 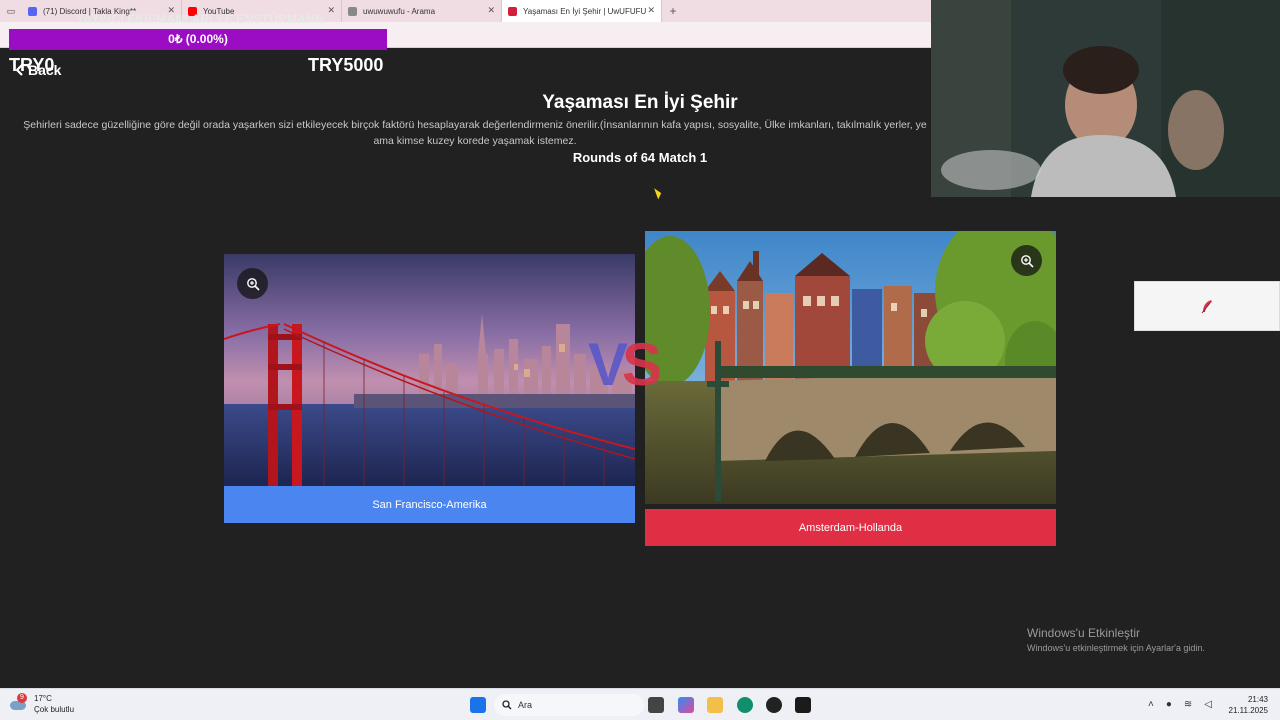 I want to click on donation-goal-title: YAYINCI EKİPMANLARI VE ENSTÜRMANN, so click(x=200, y=19).